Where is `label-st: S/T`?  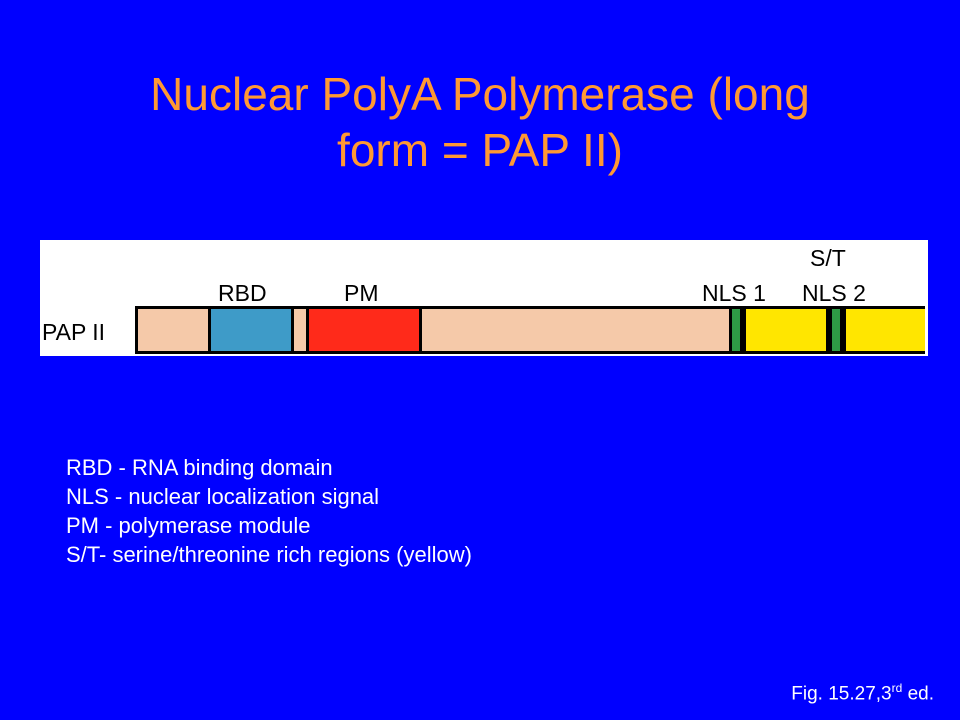
label-st: S/T is located at coordinates (828, 258).